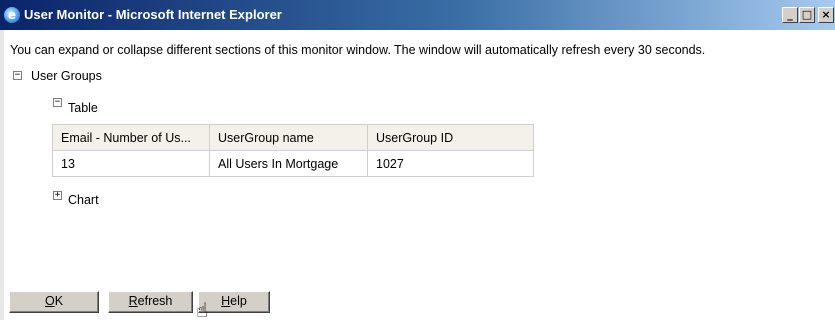 This screenshot has height=322, width=835. I want to click on close-button: ×, so click(826, 15).